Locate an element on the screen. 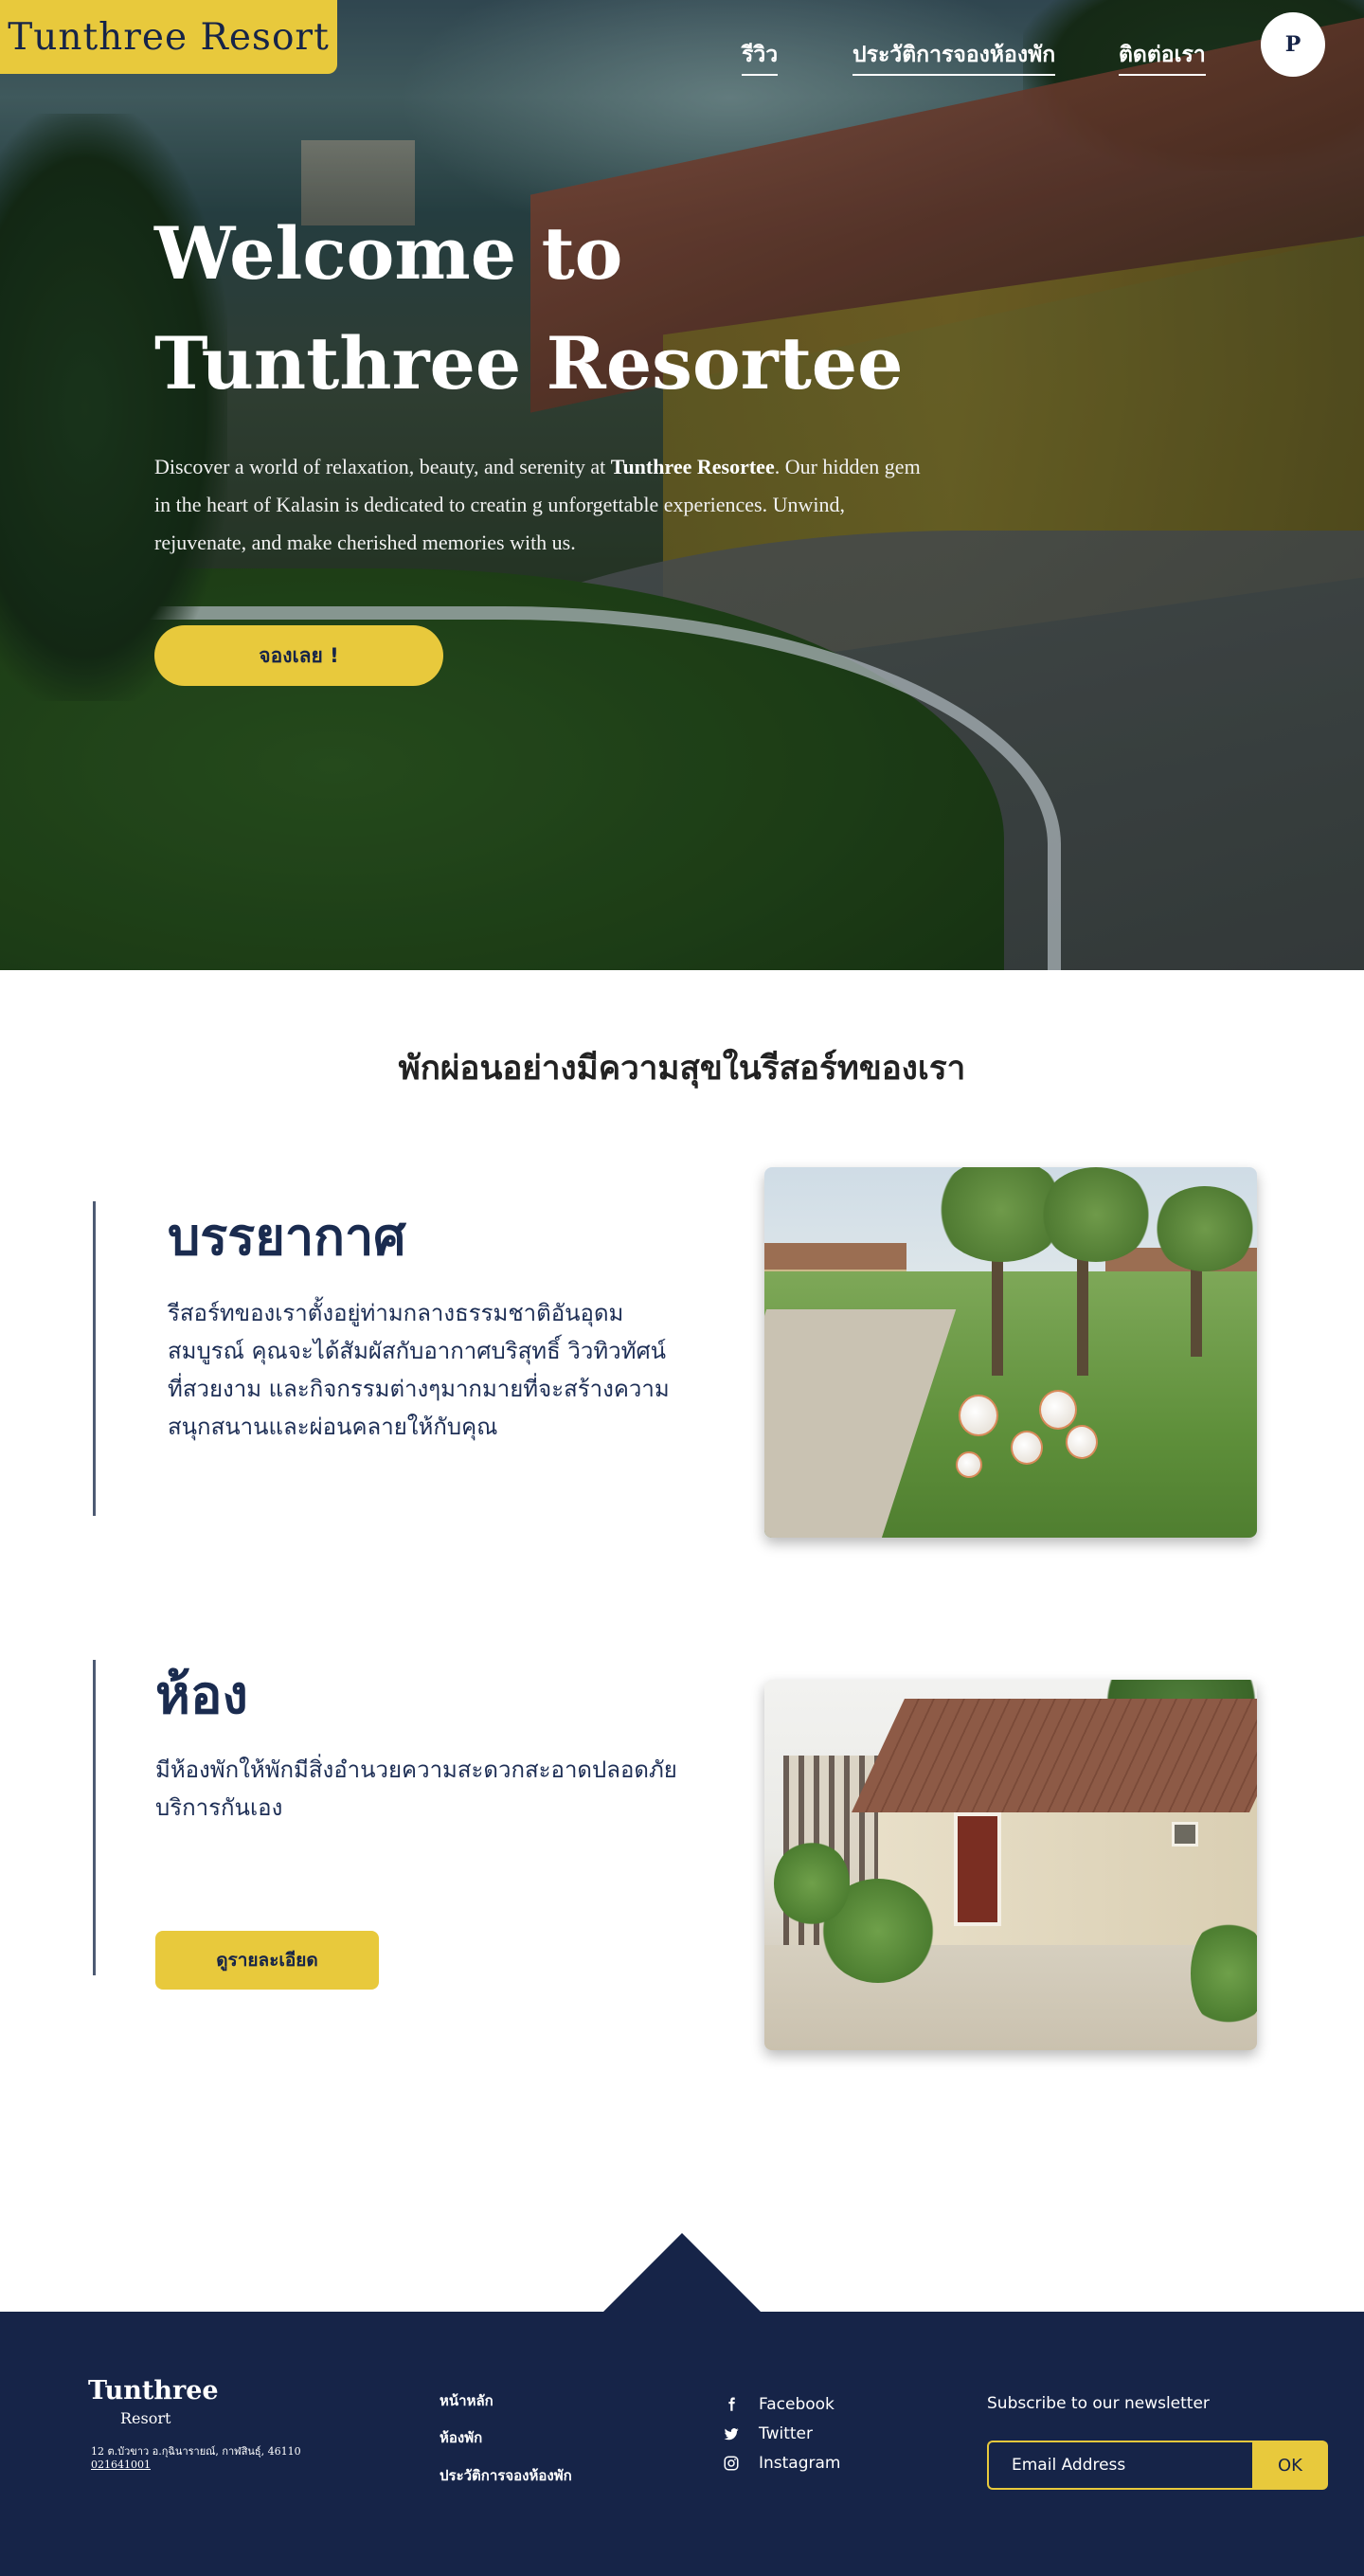 This screenshot has height=2576, width=1364. hero-desc-brand: Tunthree Resortee is located at coordinates (692, 466).